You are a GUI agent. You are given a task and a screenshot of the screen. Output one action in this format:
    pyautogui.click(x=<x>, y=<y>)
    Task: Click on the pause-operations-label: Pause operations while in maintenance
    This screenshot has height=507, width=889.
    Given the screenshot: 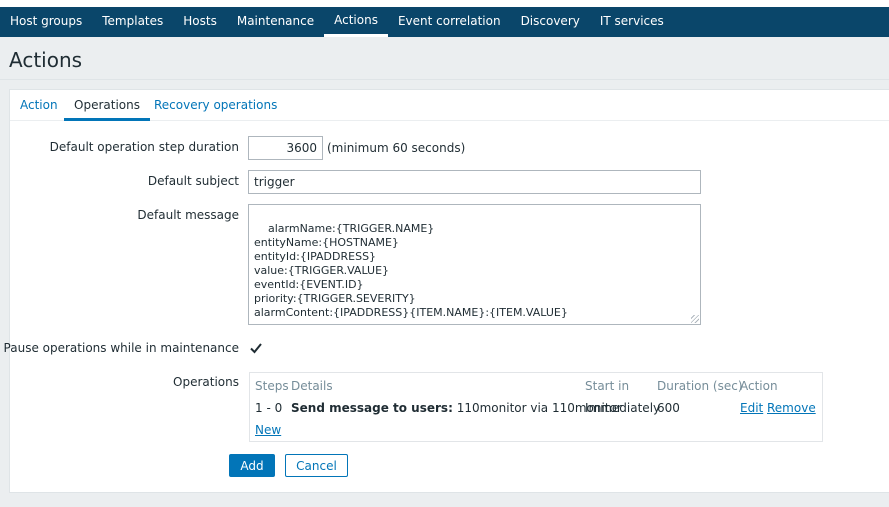 What is the action you would take?
    pyautogui.click(x=121, y=348)
    